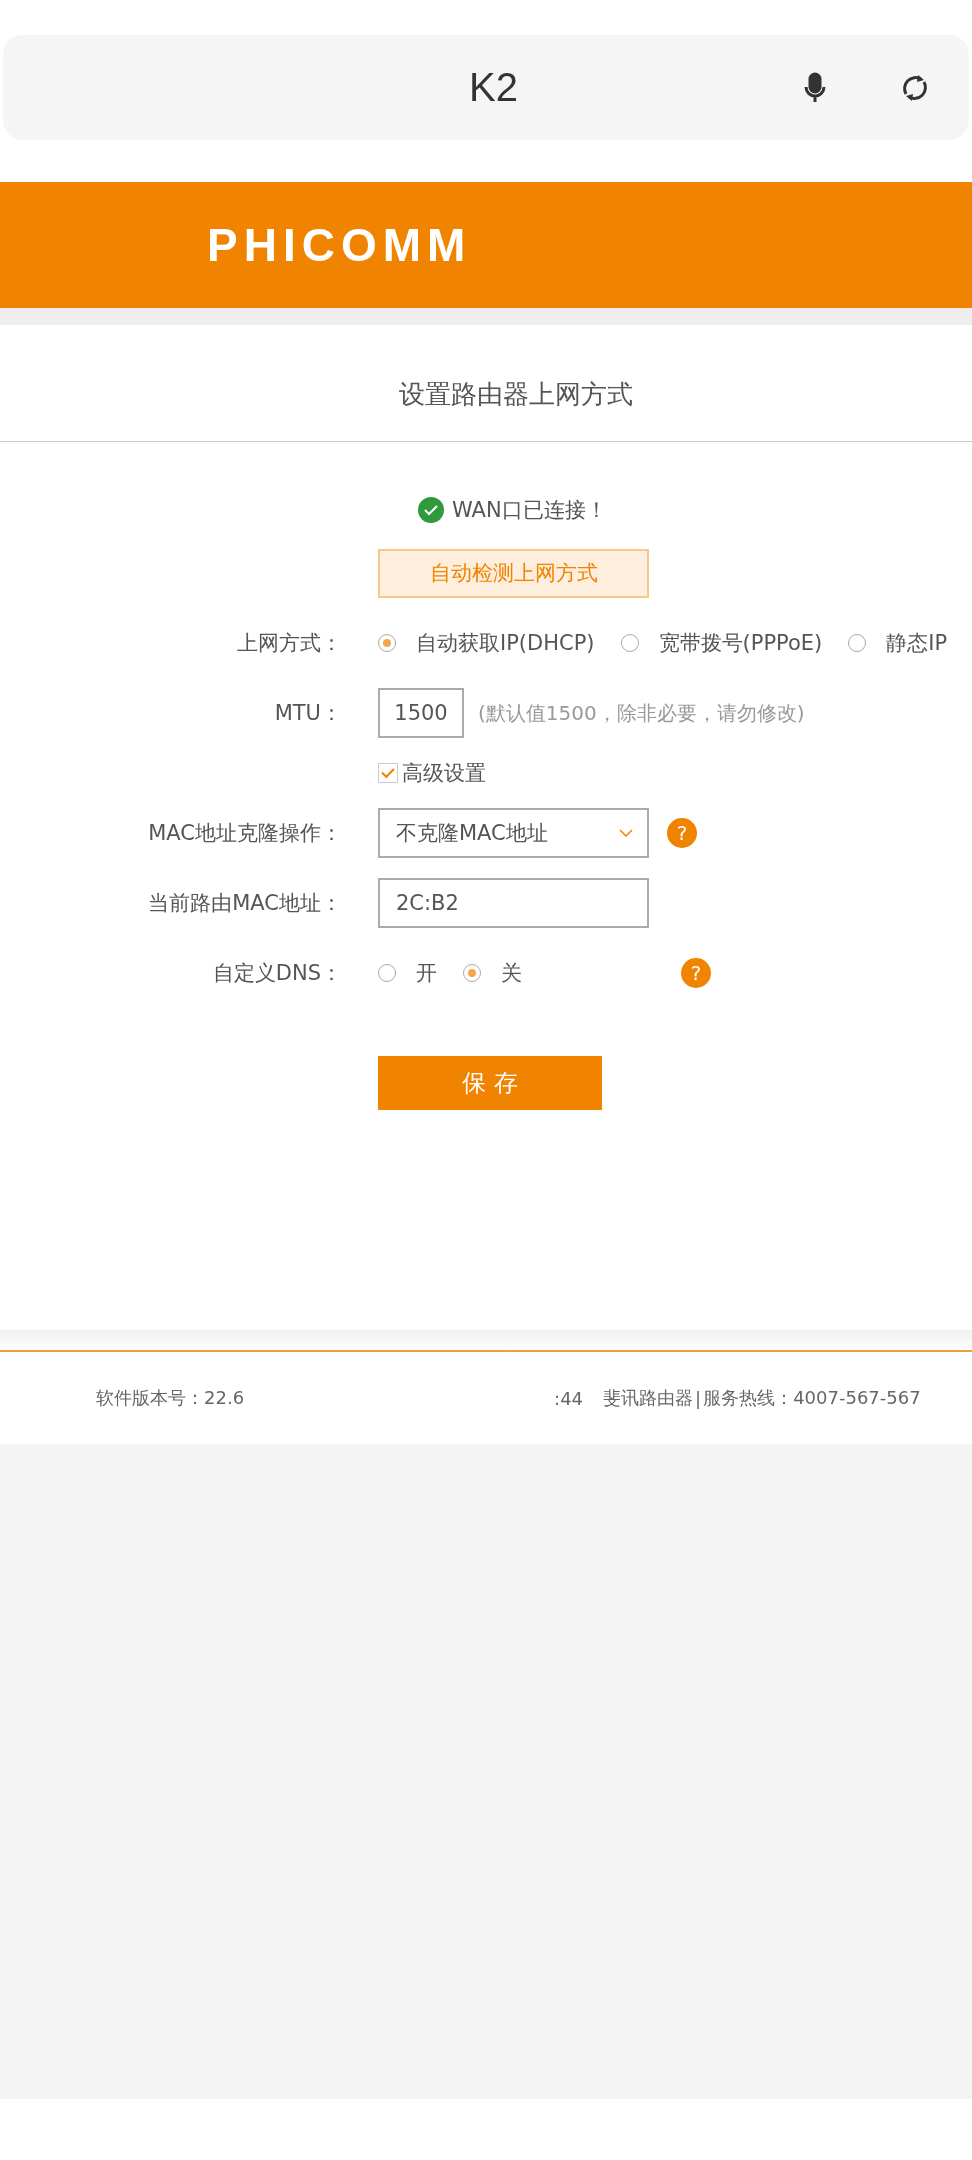  I want to click on radio-label: 开, so click(426, 973).